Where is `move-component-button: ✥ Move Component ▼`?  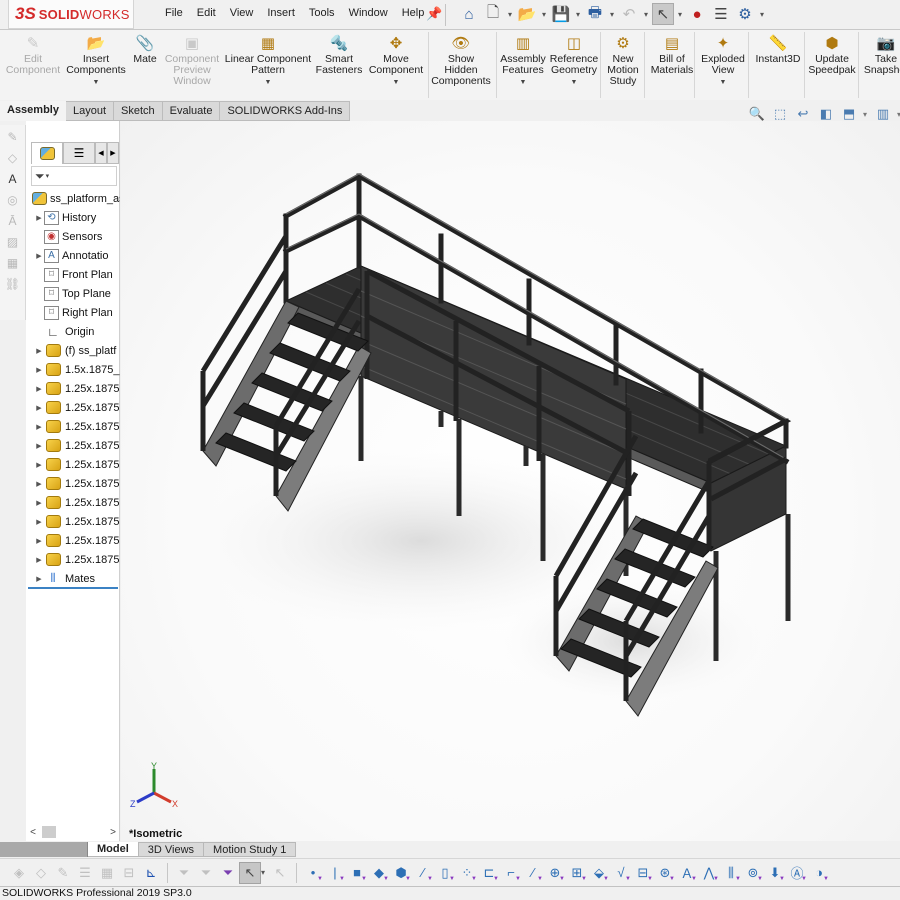 move-component-button: ✥ Move Component ▼ is located at coordinates (396, 61).